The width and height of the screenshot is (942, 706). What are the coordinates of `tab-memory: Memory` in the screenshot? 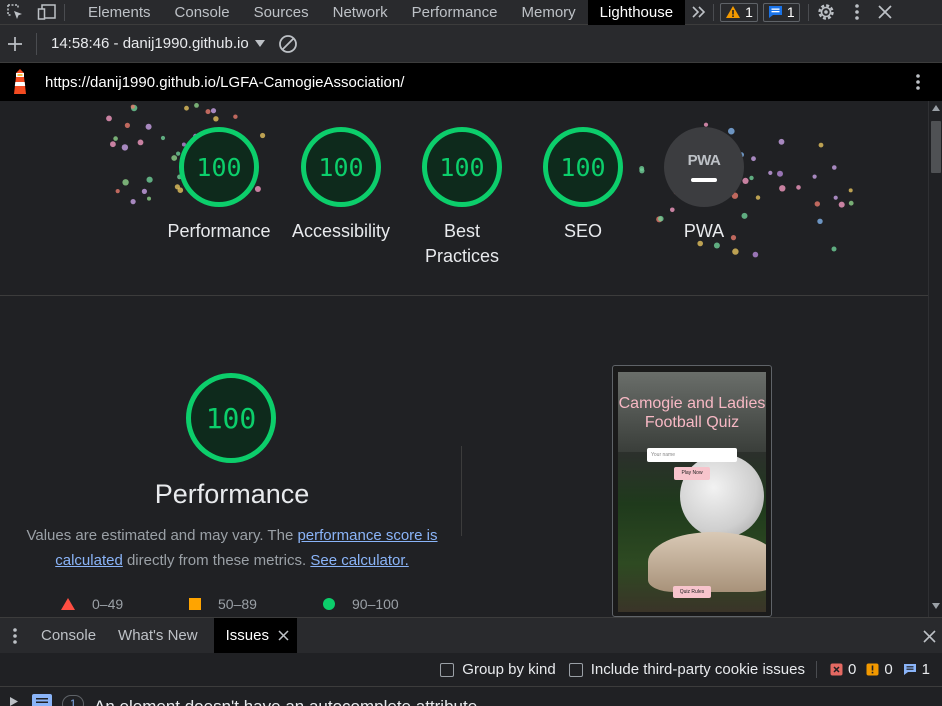 It's located at (549, 12).